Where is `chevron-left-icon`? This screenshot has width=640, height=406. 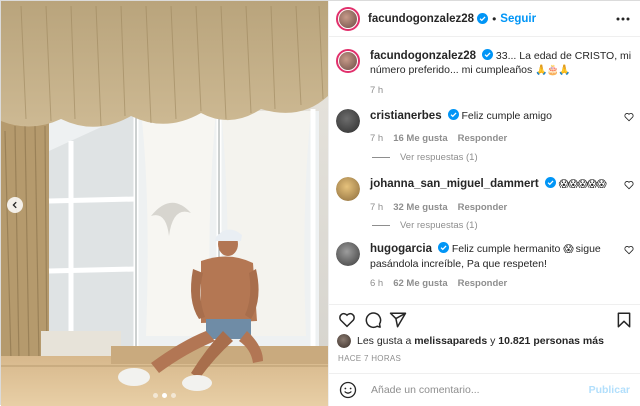
chevron-left-icon is located at coordinates (14, 205).